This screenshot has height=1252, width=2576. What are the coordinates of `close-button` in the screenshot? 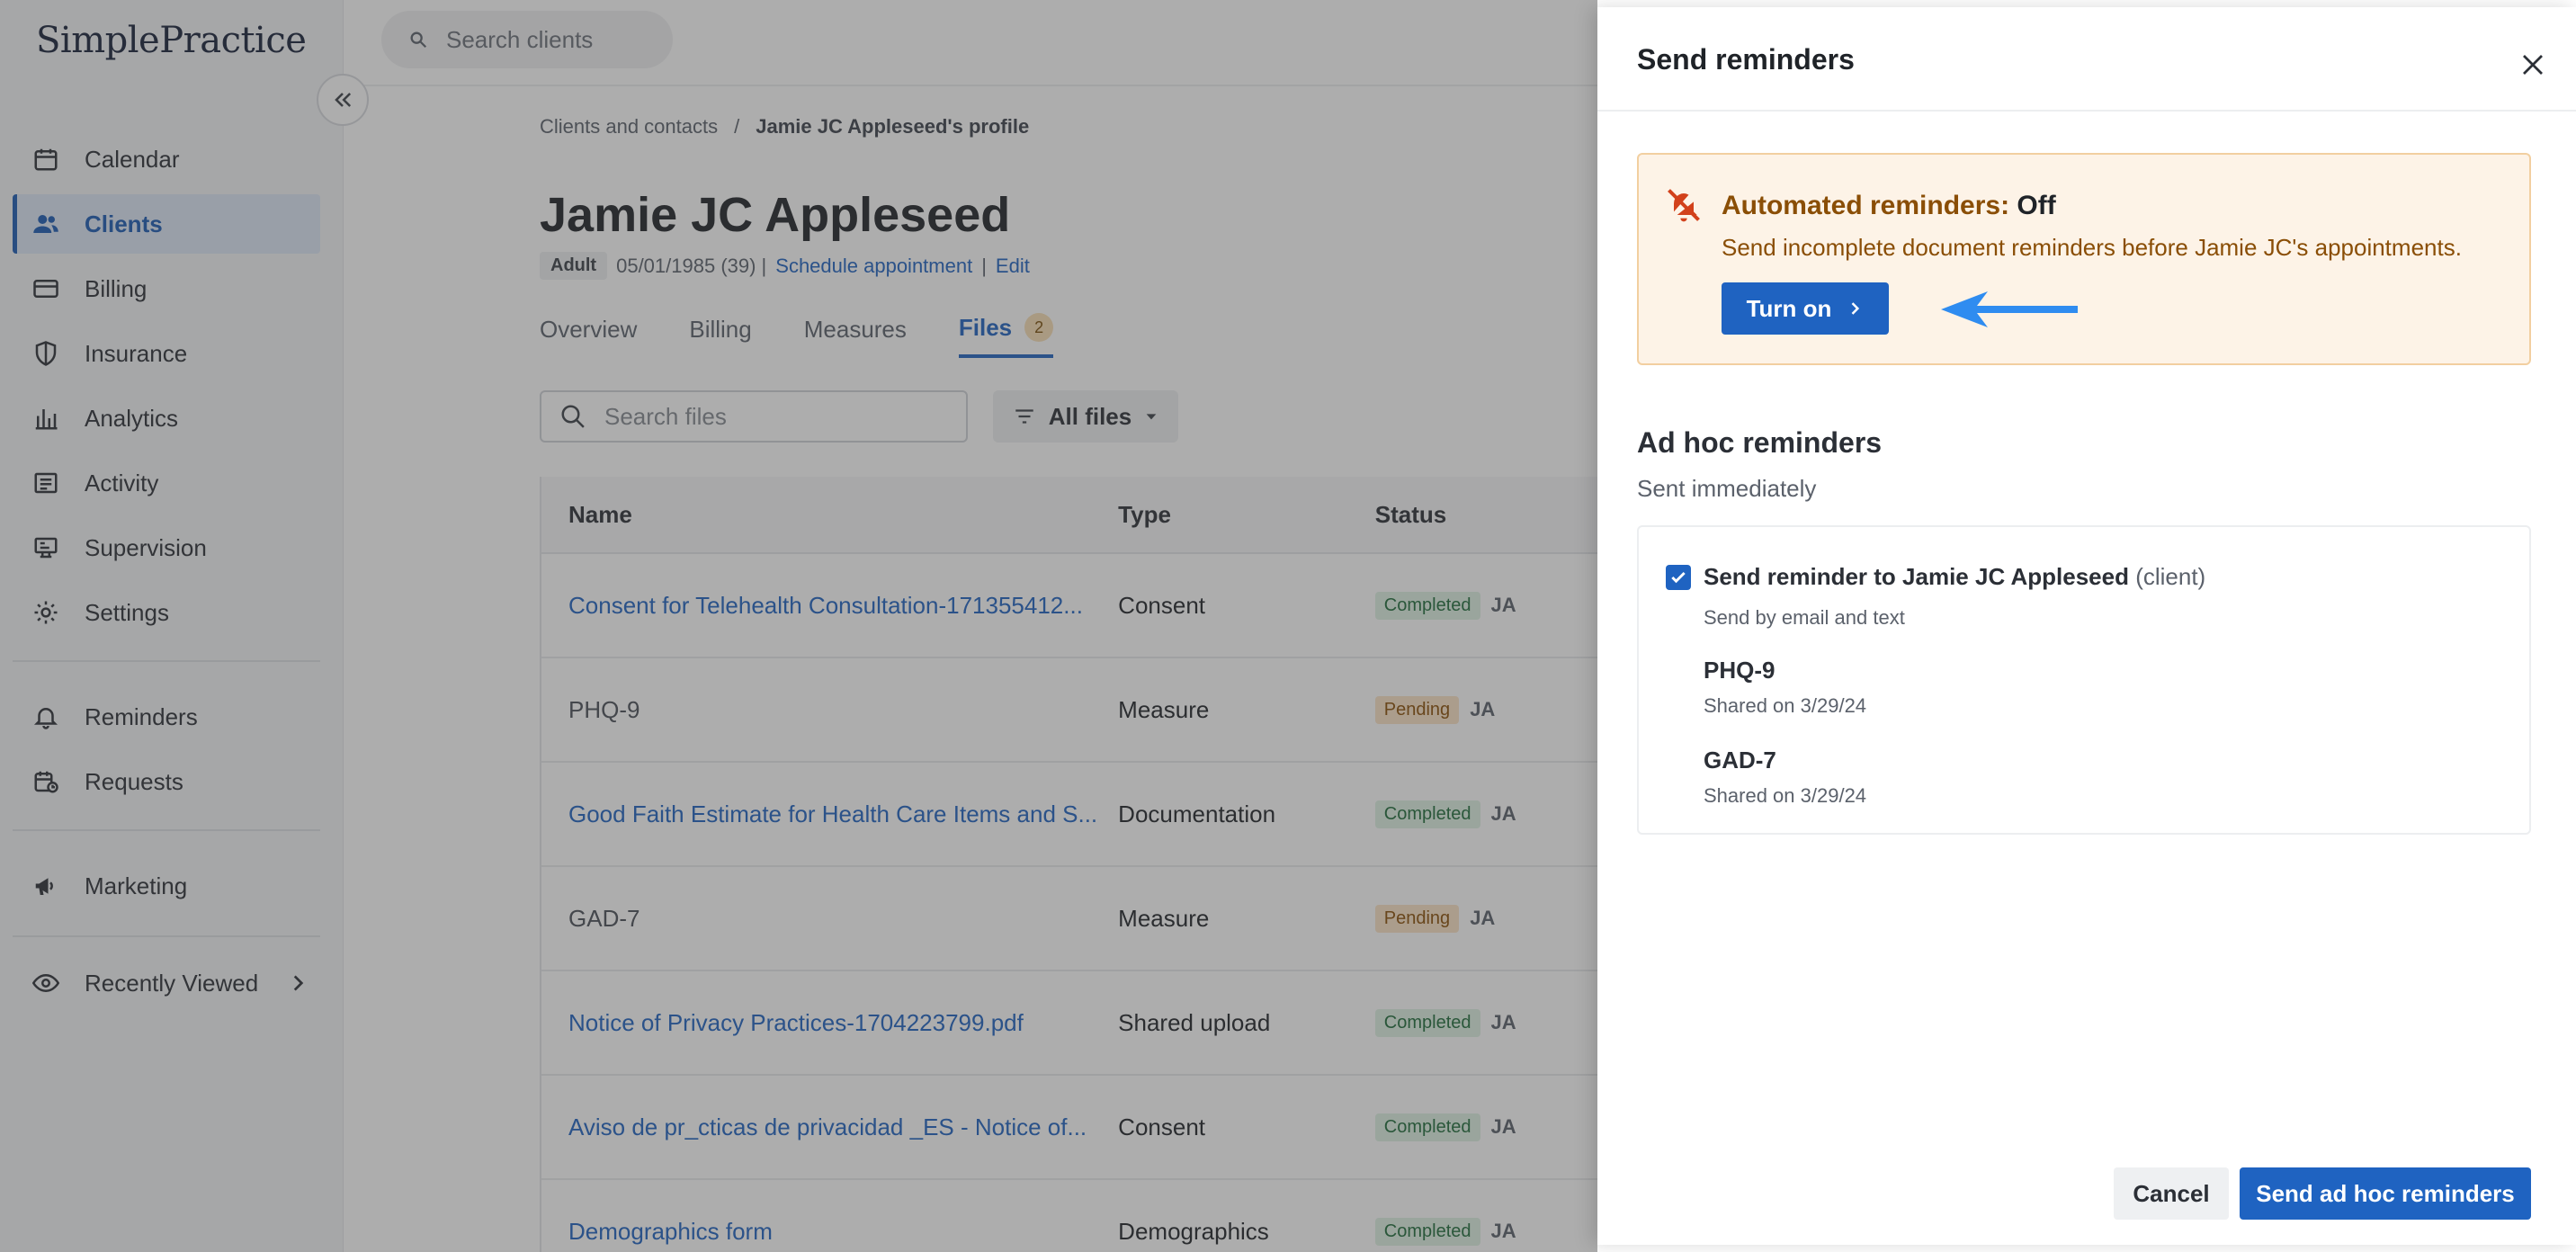 It's located at (2533, 65).